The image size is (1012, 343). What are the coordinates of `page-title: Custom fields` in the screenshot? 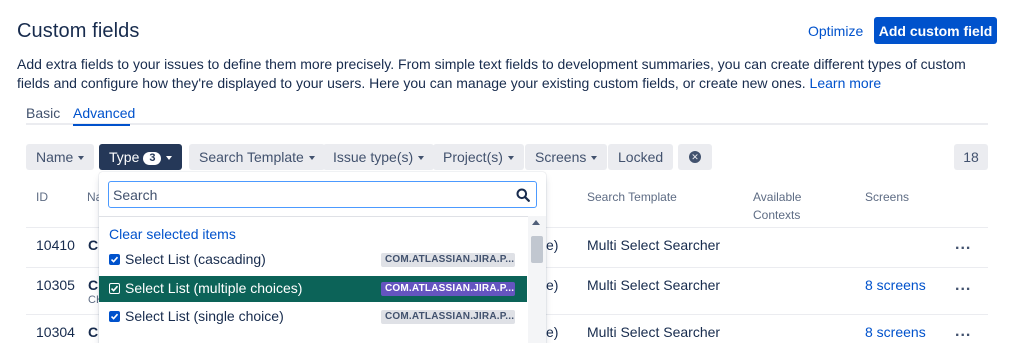 It's located at (78, 31).